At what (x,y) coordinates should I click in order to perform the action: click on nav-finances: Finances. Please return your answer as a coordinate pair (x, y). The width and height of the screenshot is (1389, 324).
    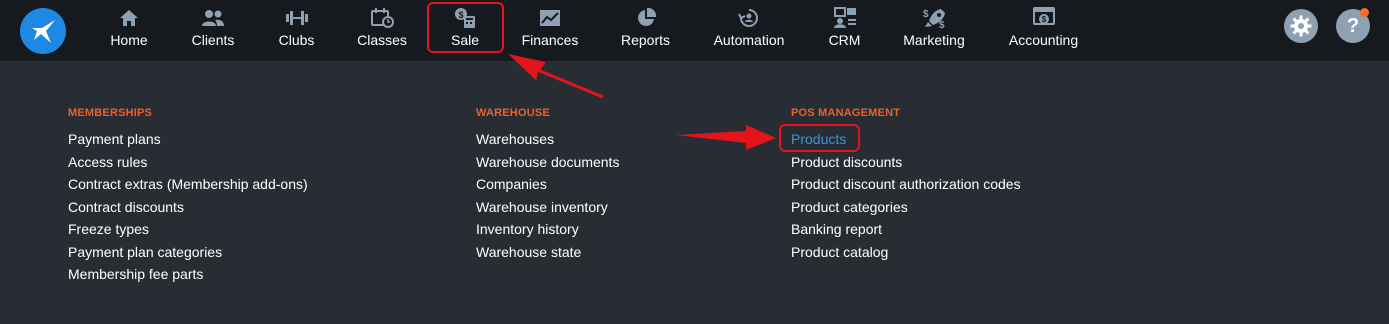
    Looking at the image, I should click on (550, 30).